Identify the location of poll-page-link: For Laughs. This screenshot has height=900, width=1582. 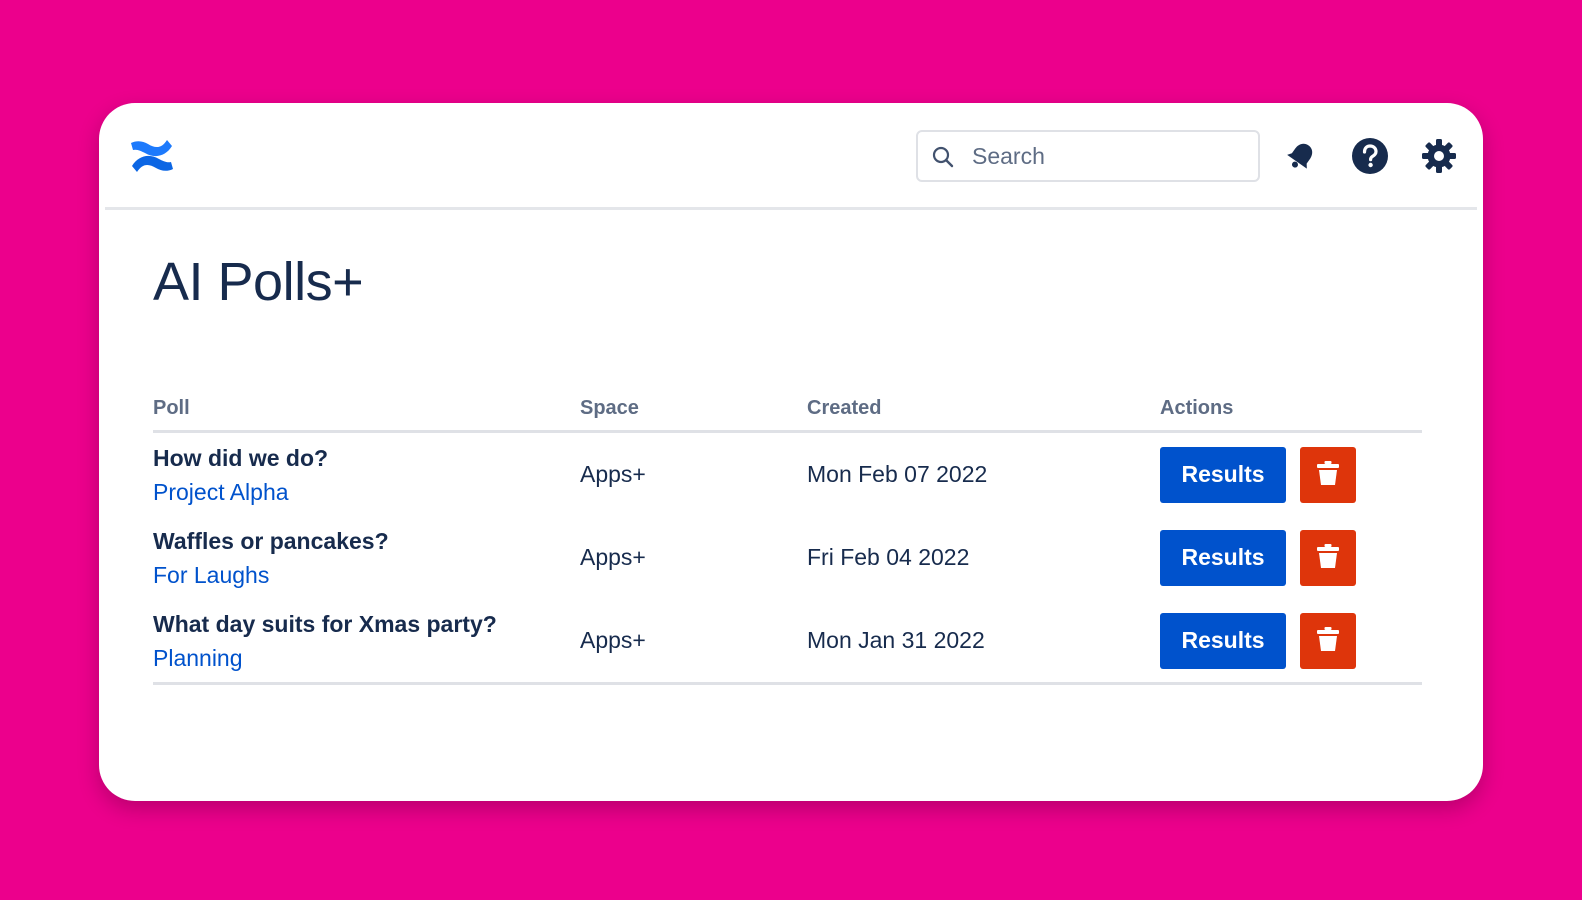
(211, 575).